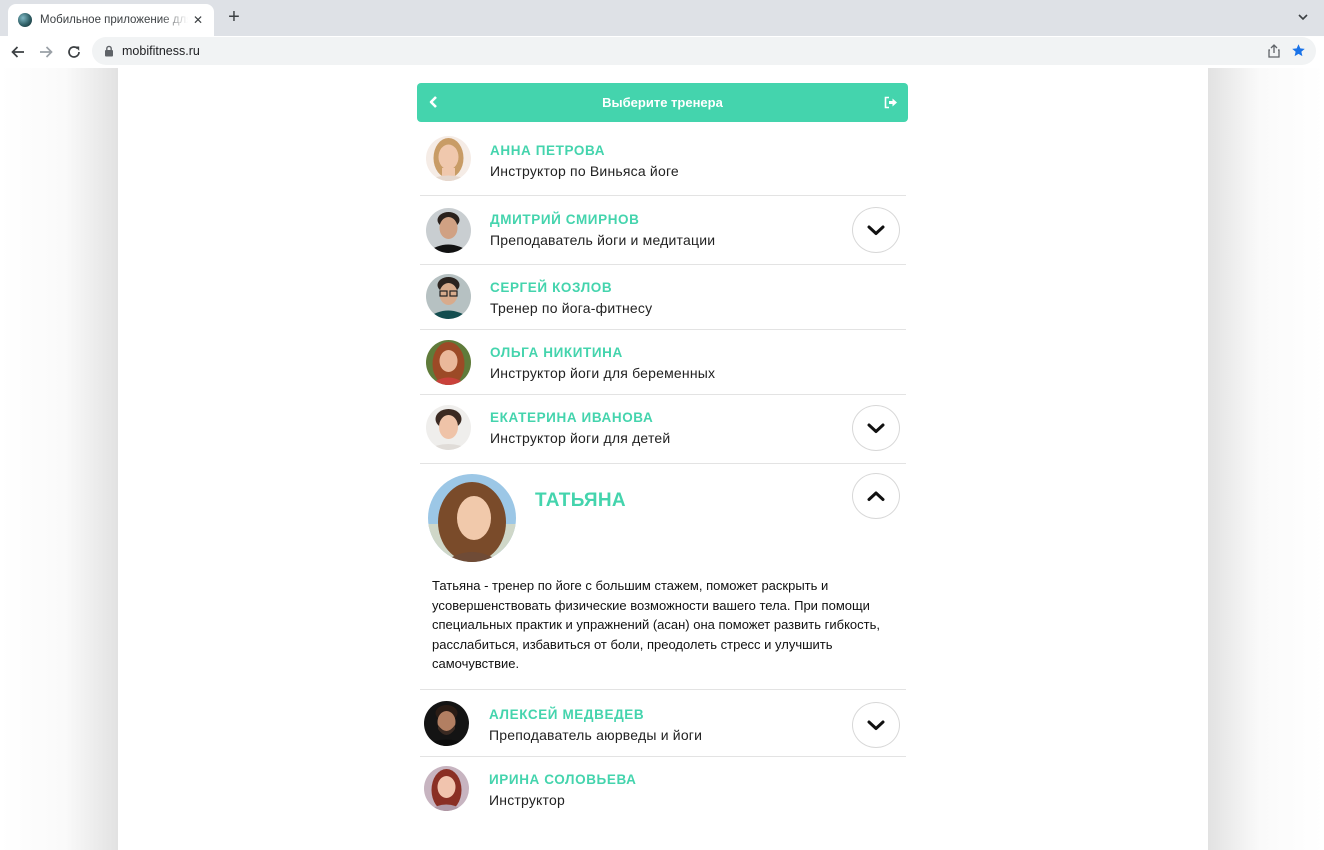  What do you see at coordinates (565, 219) in the screenshot?
I see `trainer-name: ДМИТРИЙ СМИРНОВ` at bounding box center [565, 219].